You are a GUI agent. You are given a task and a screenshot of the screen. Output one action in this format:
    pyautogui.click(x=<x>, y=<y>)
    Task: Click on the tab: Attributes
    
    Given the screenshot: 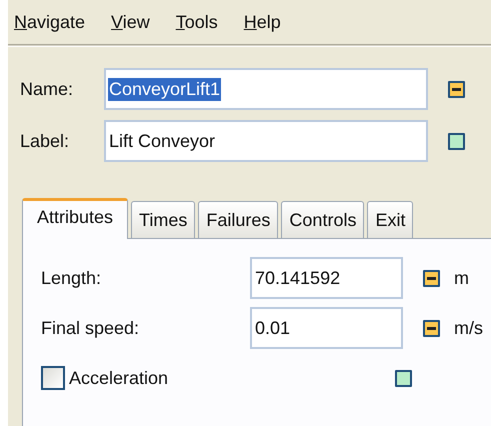 What is the action you would take?
    pyautogui.click(x=75, y=218)
    